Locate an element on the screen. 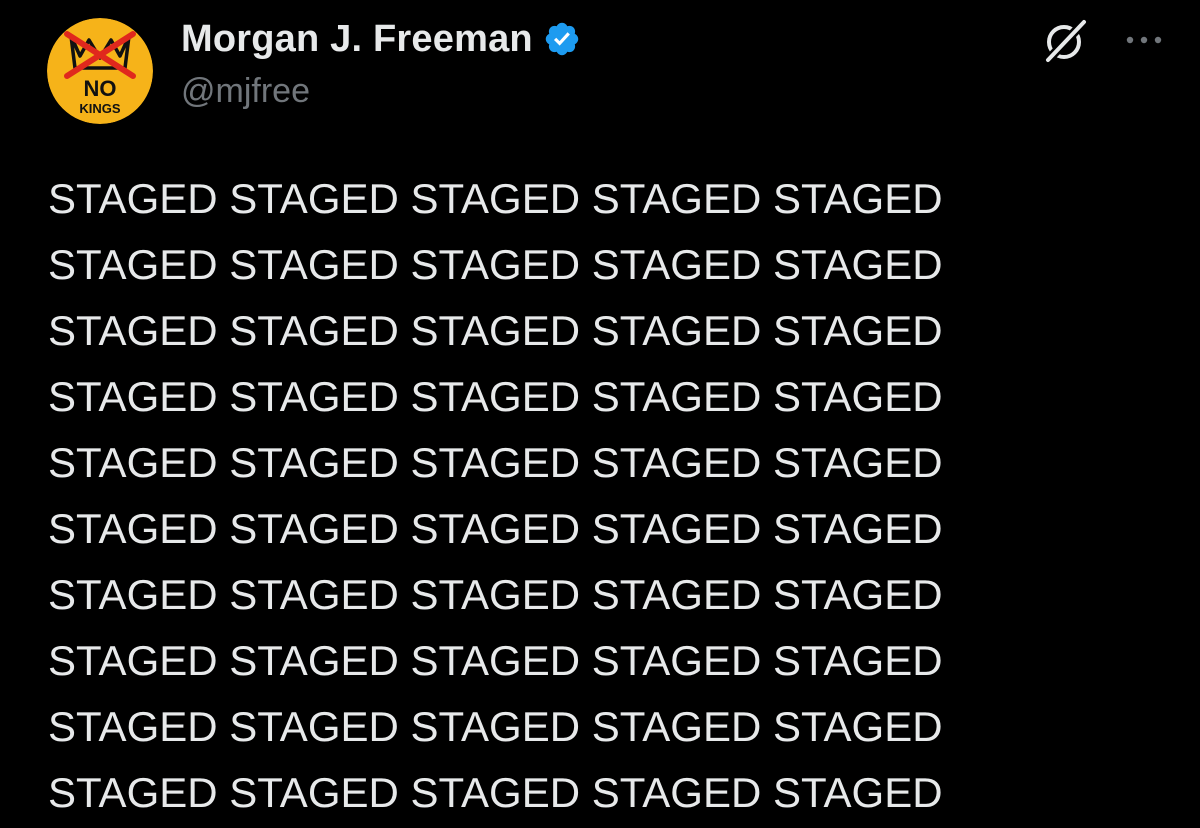 The height and width of the screenshot is (828, 1200). svg-text: KINGS is located at coordinates (100, 108).